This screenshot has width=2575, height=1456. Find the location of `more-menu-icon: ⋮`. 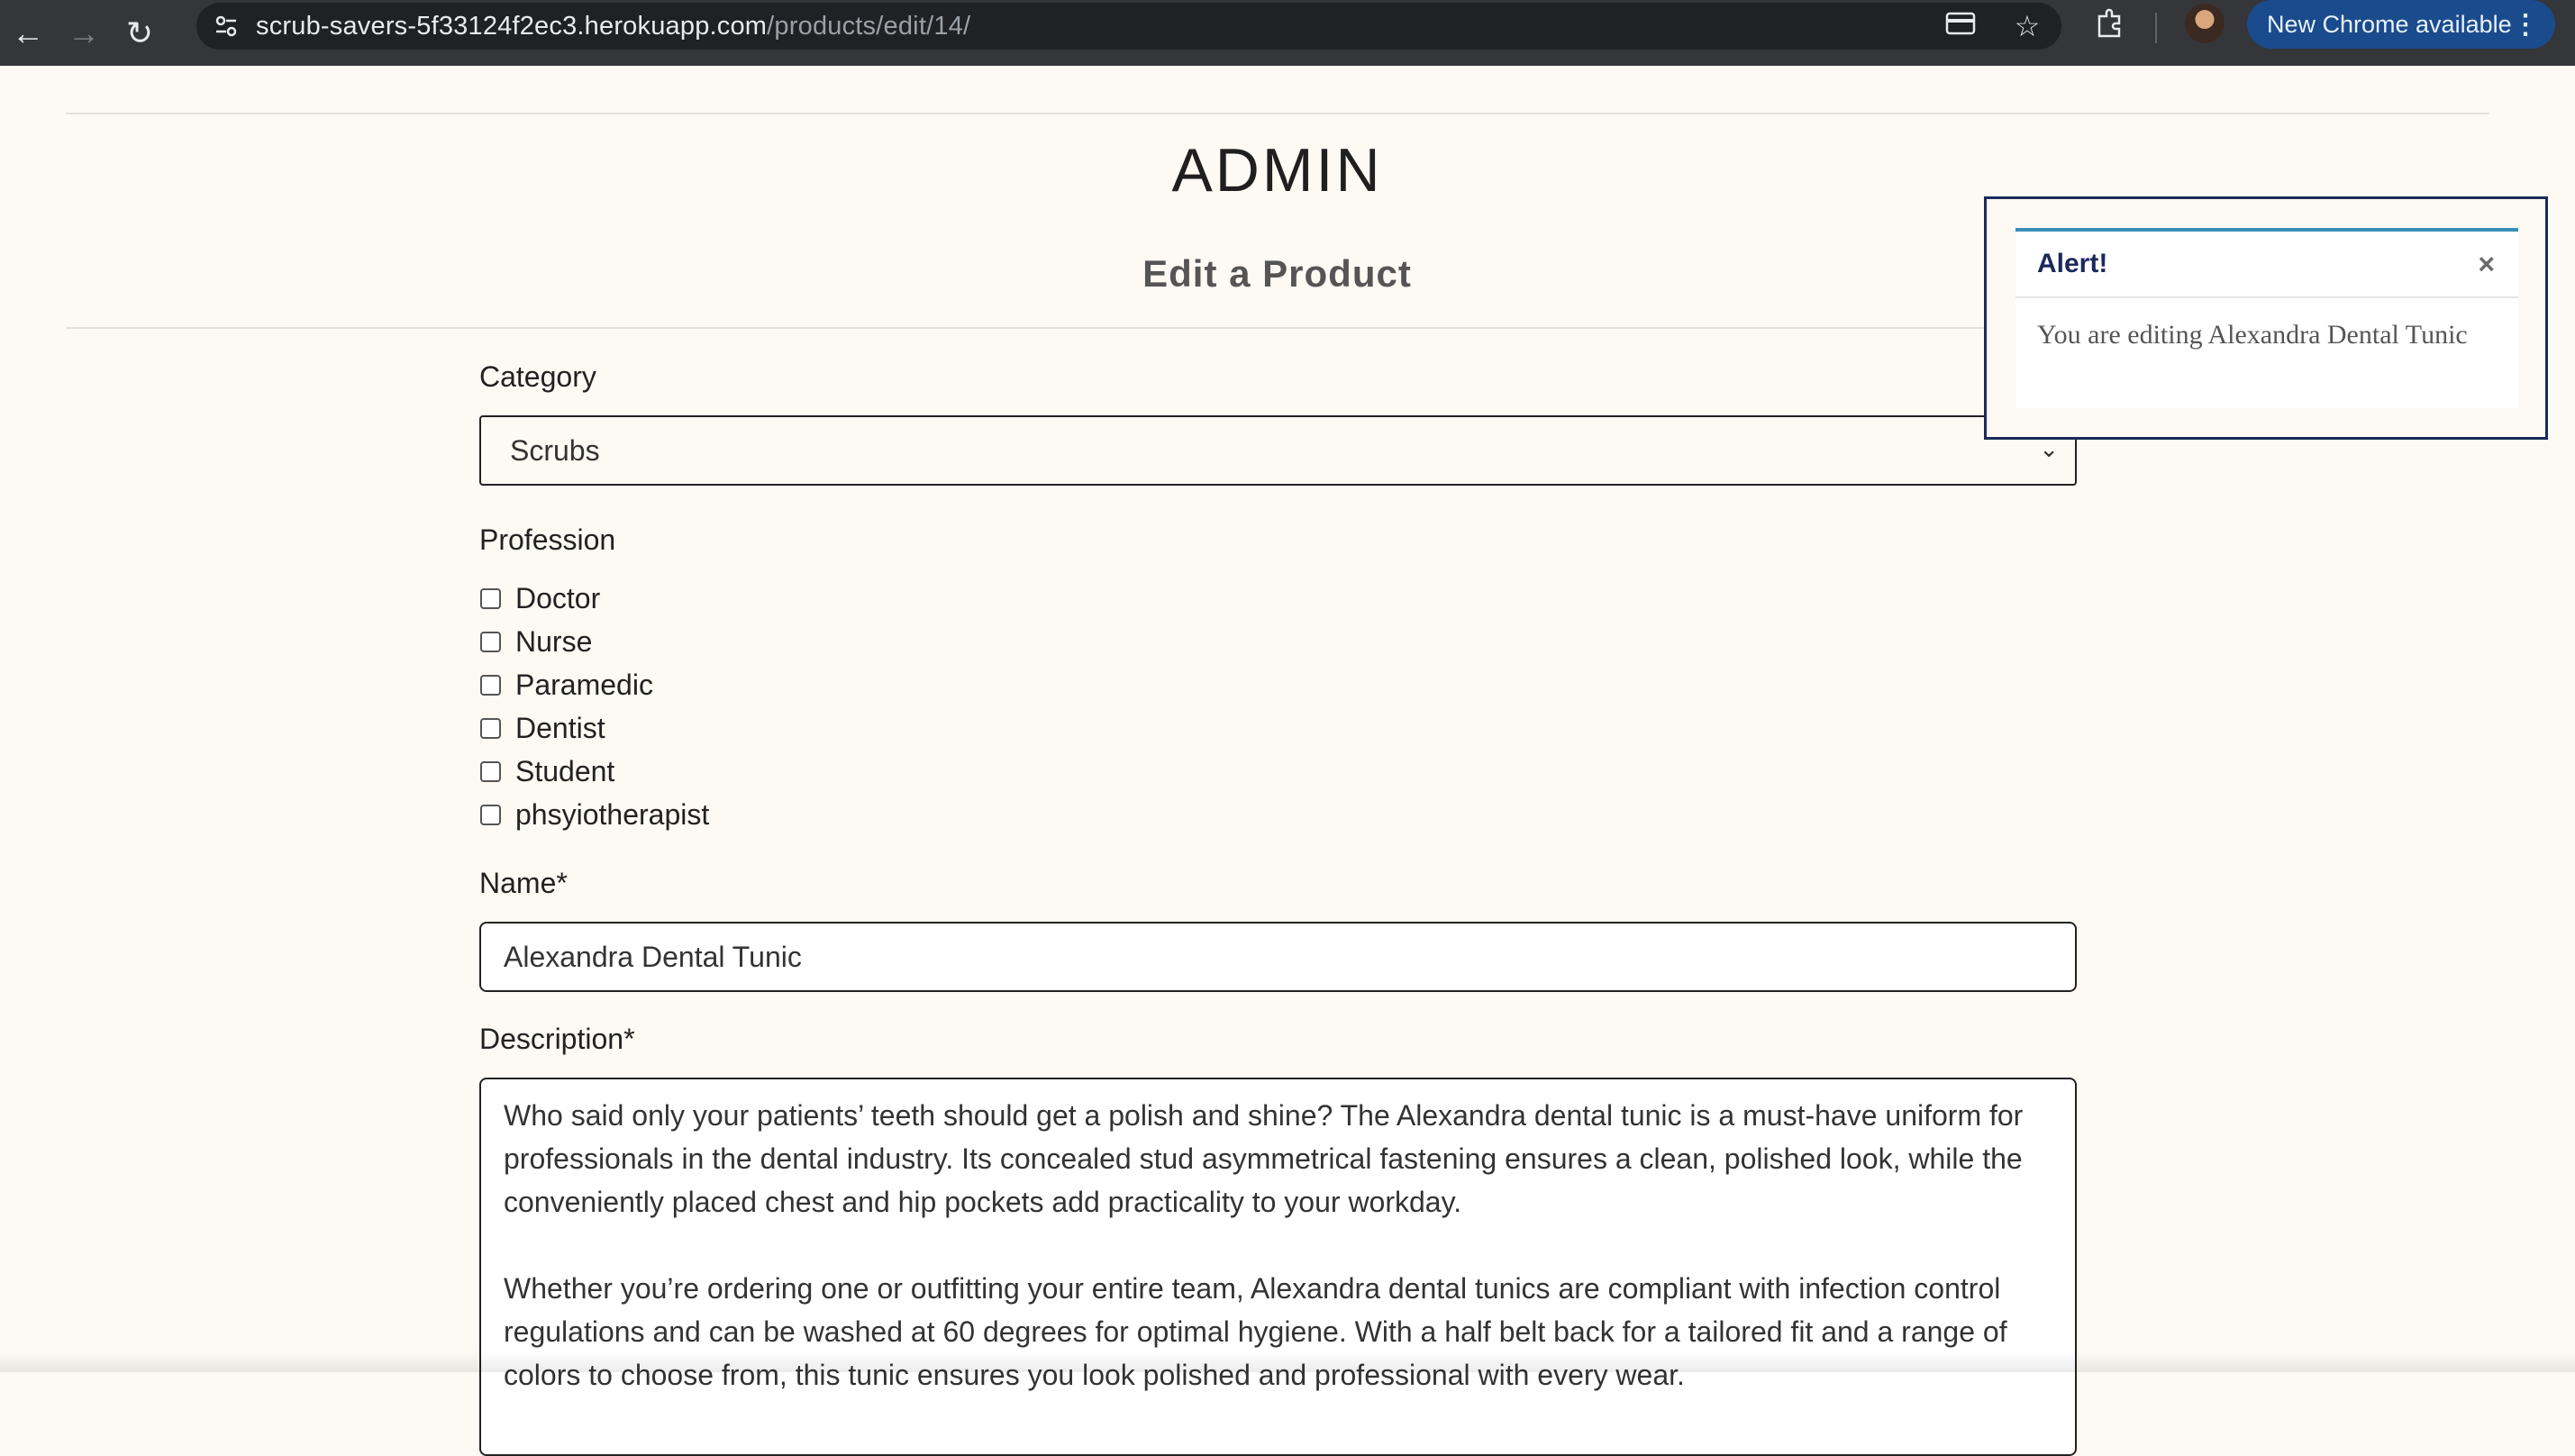

more-menu-icon: ⋮ is located at coordinates (2526, 25).